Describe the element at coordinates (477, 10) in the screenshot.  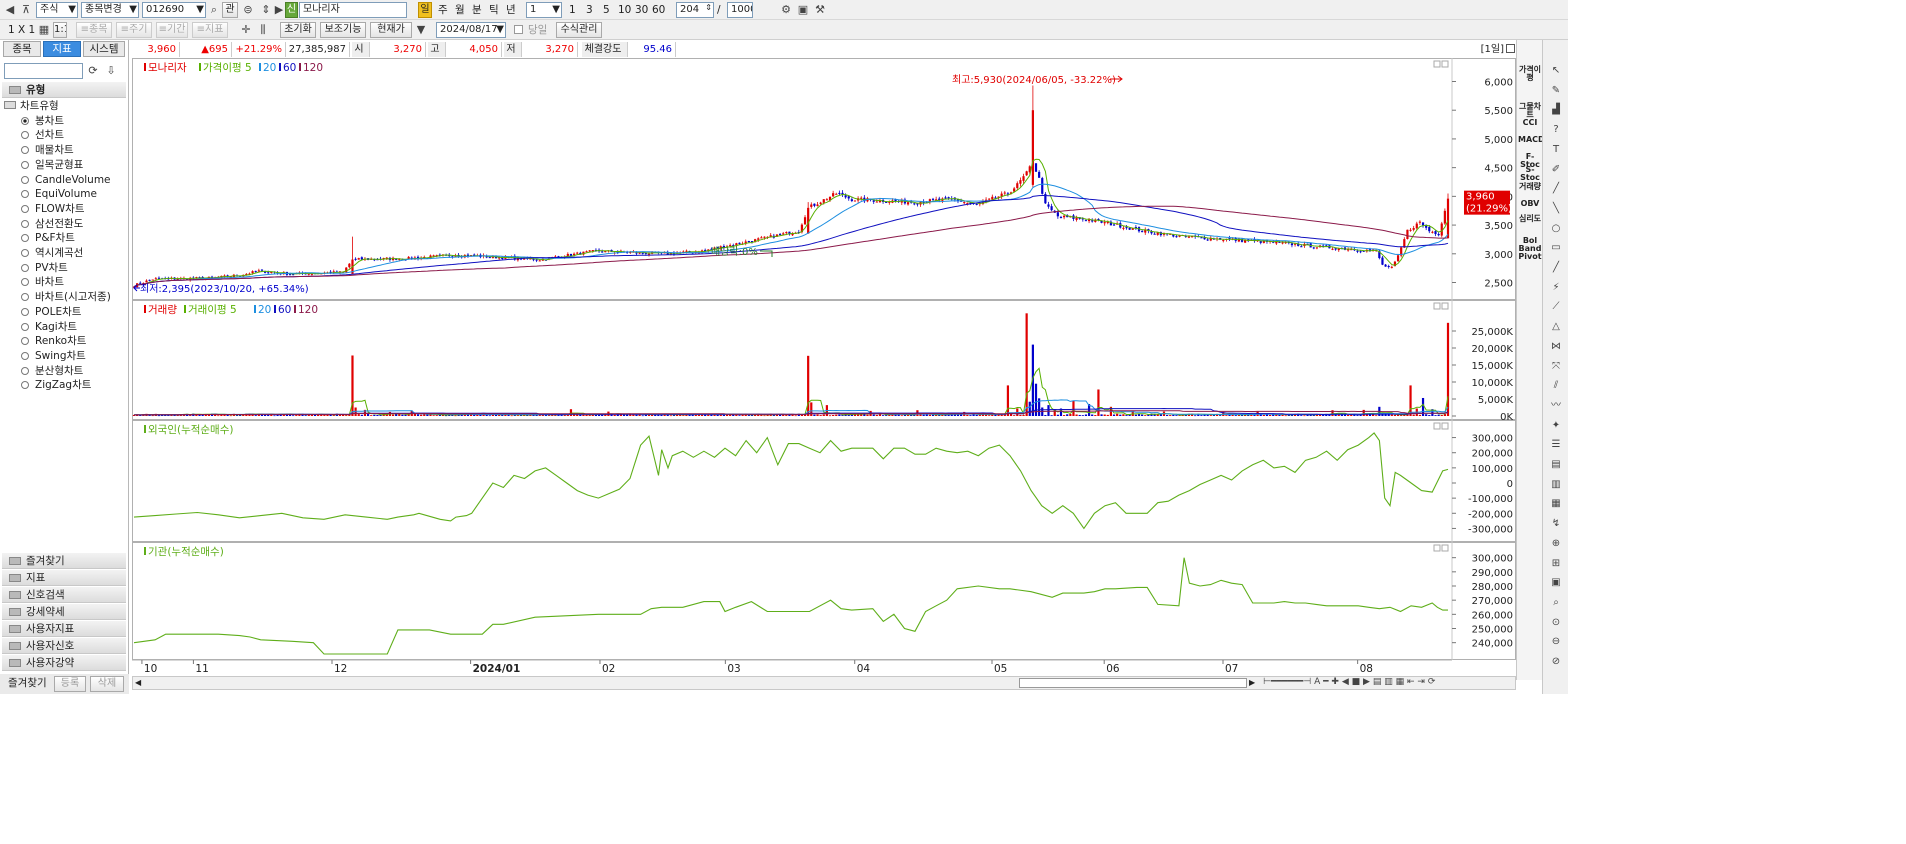
I see `period-minute: 분` at that location.